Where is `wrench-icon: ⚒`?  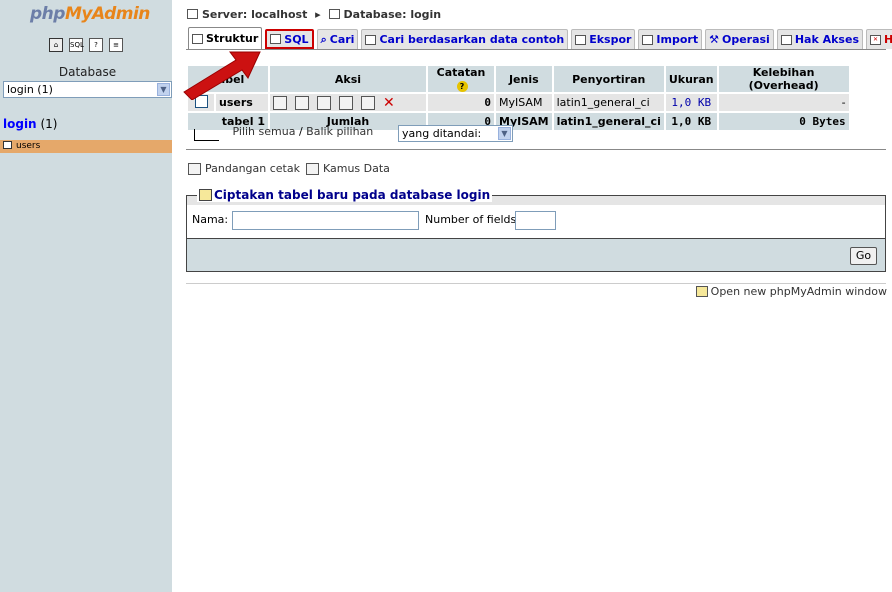 wrench-icon: ⚒ is located at coordinates (714, 39).